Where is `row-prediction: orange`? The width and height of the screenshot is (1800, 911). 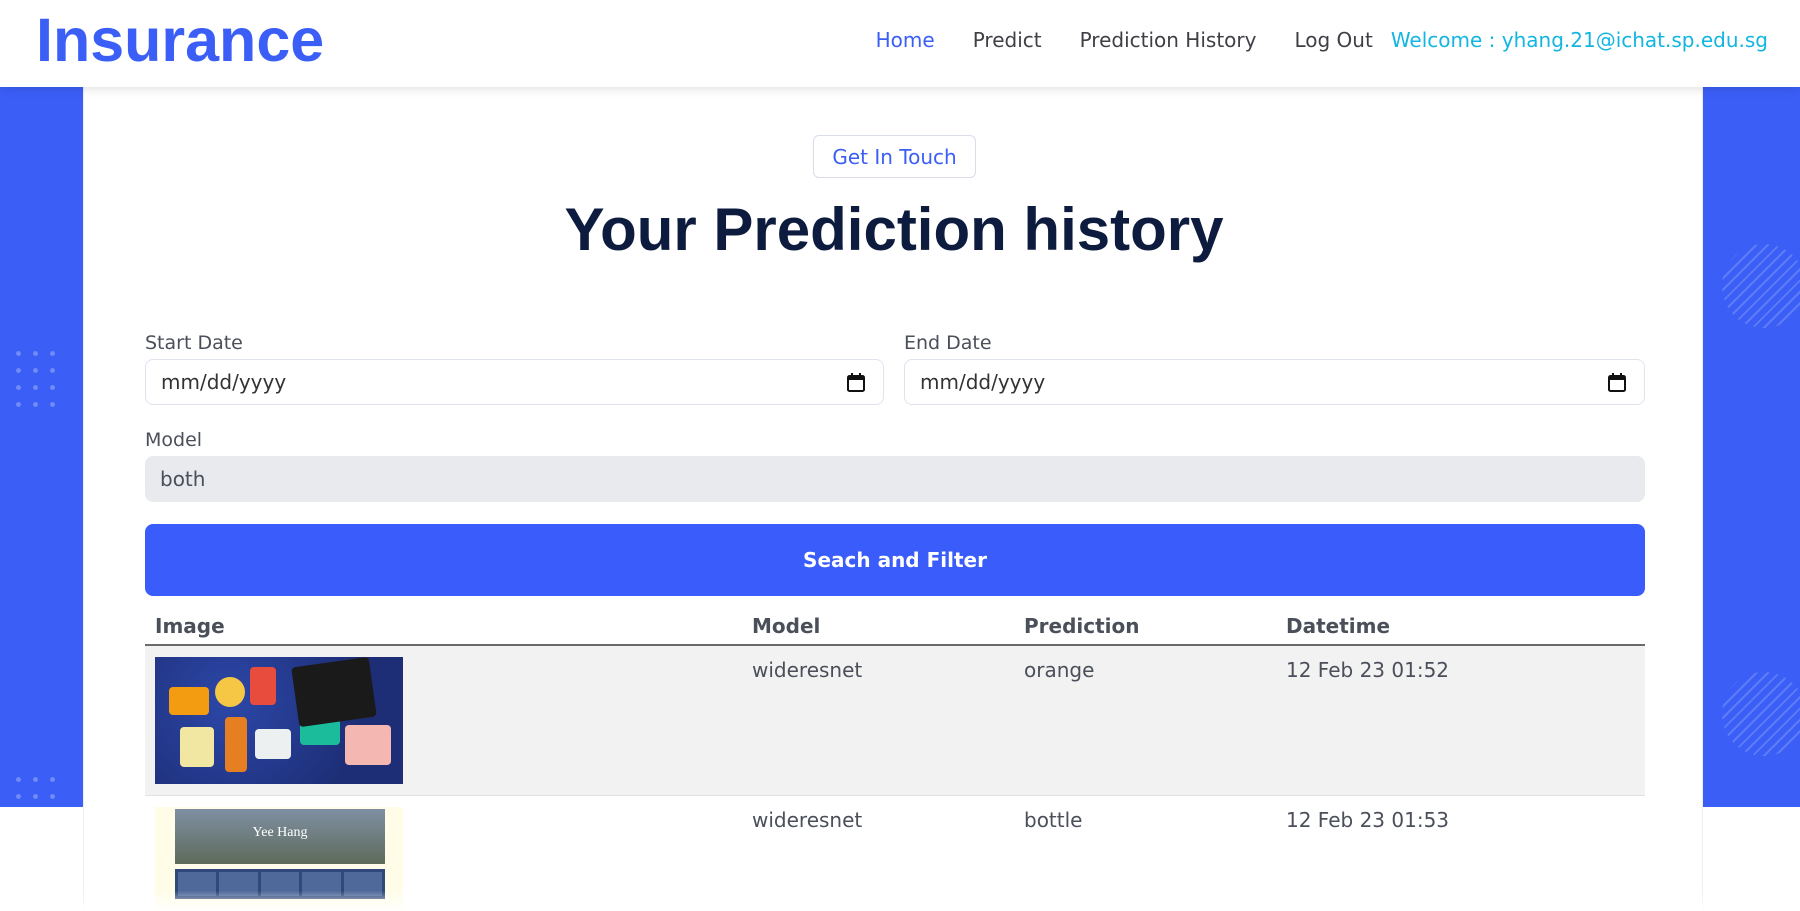
row-prediction: orange is located at coordinates (1059, 670).